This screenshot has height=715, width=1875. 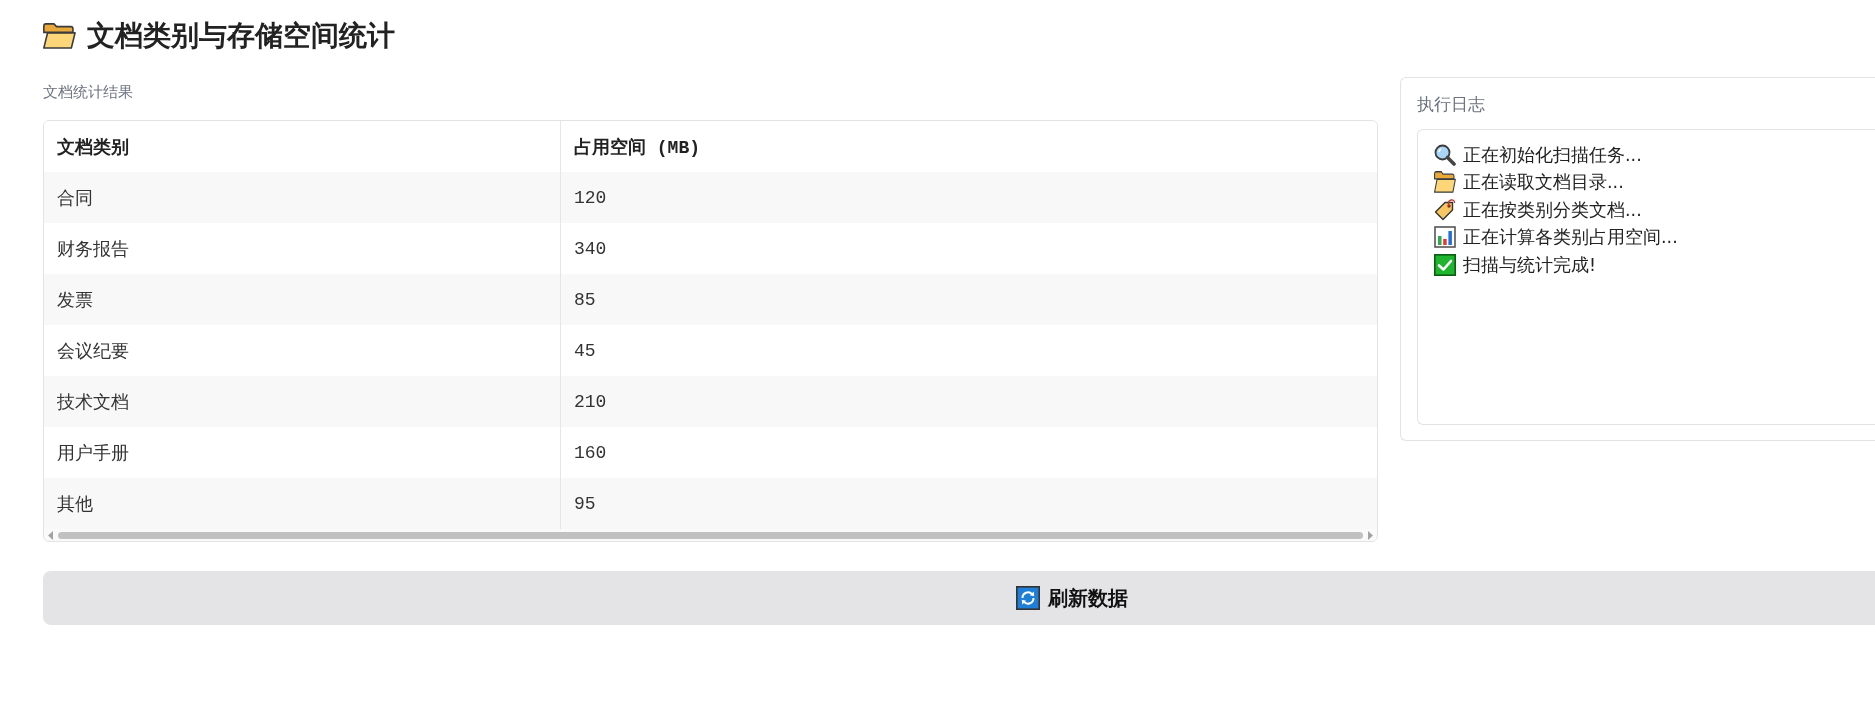 I want to click on search-icon, so click(x=1445, y=154).